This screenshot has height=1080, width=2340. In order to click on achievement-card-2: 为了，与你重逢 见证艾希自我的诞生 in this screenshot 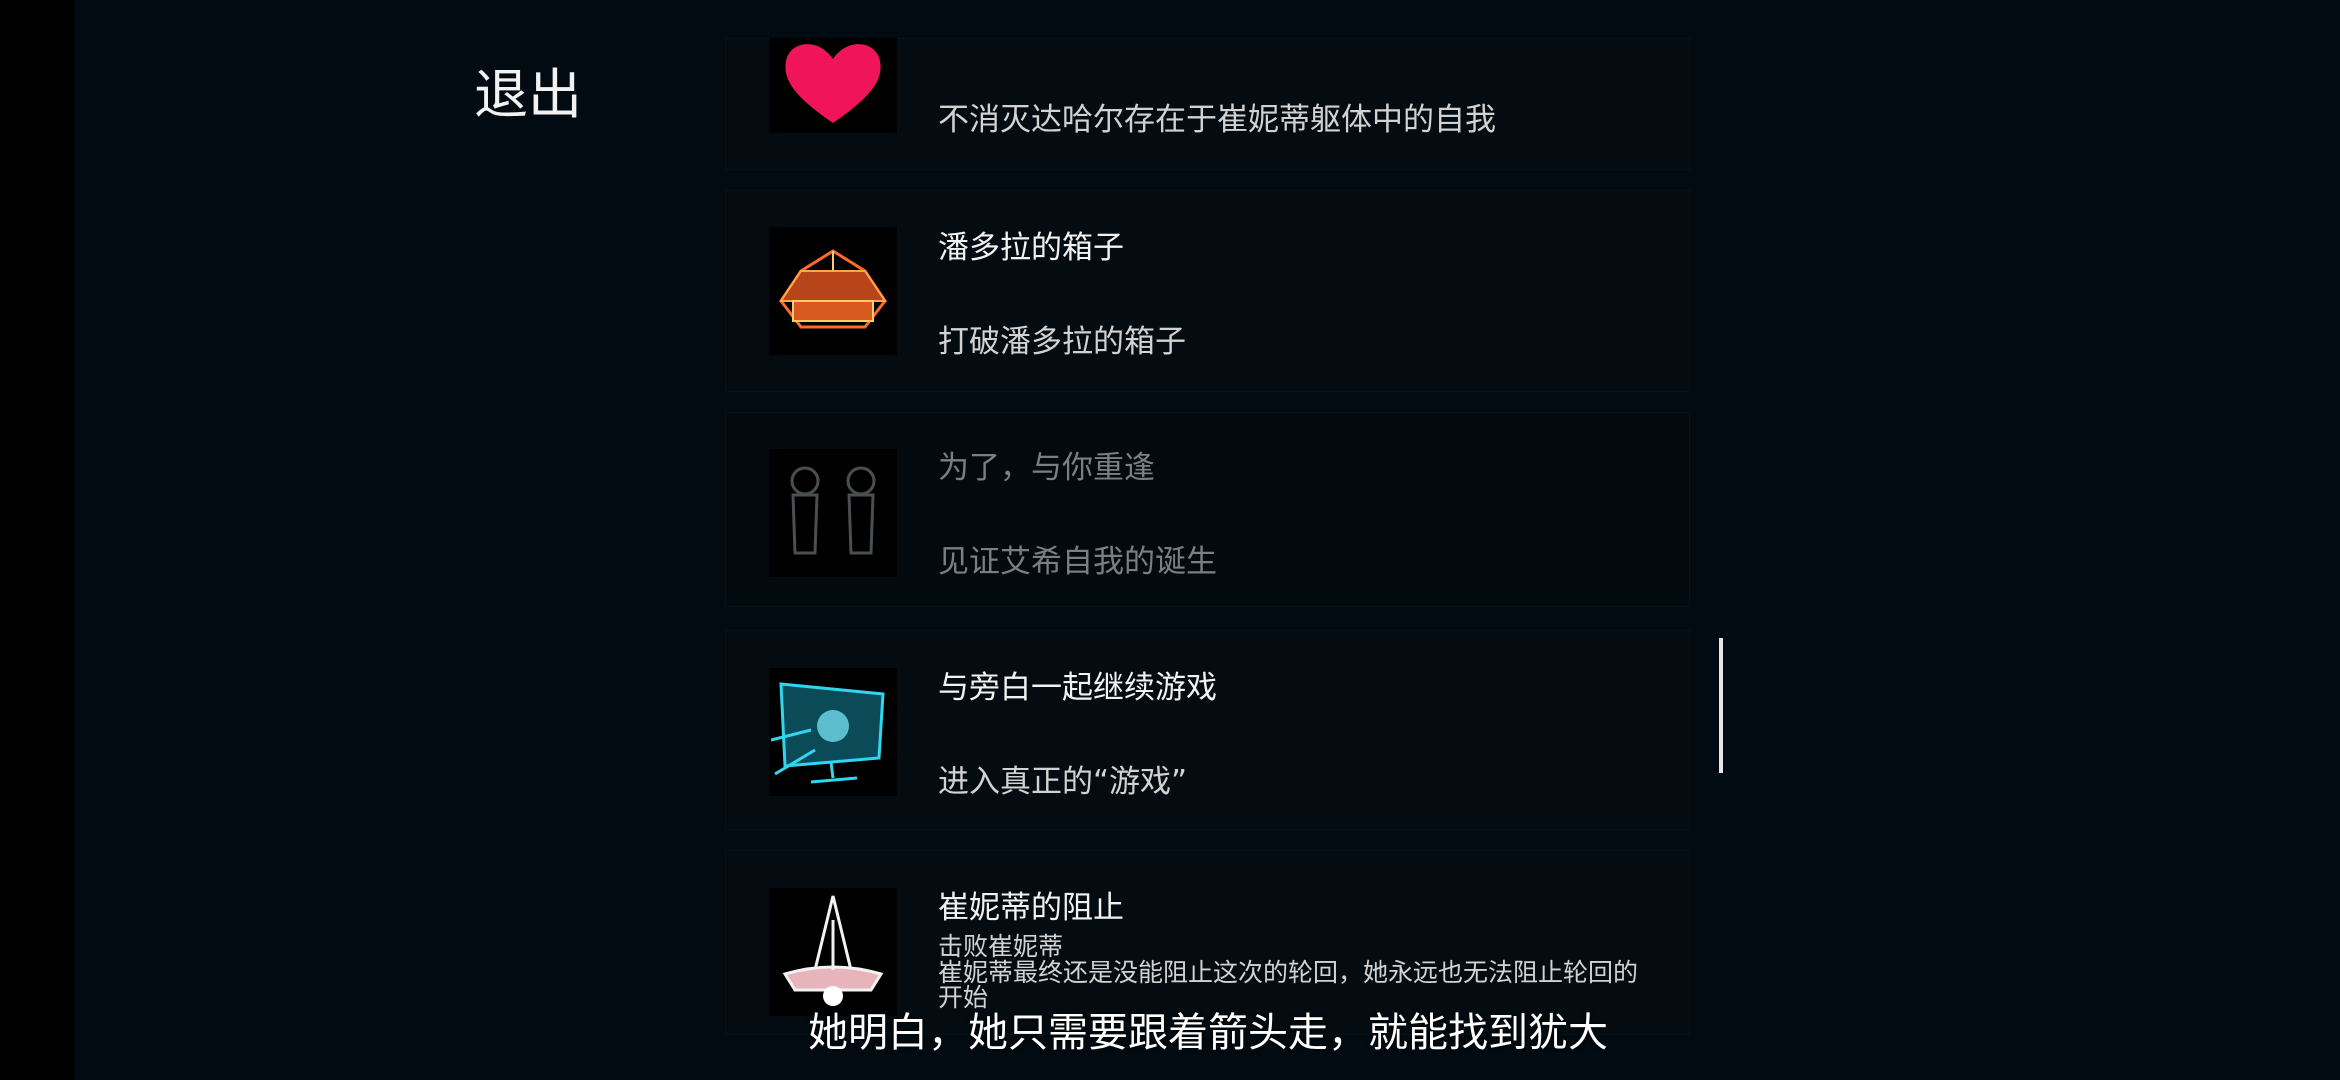, I will do `click(1207, 509)`.